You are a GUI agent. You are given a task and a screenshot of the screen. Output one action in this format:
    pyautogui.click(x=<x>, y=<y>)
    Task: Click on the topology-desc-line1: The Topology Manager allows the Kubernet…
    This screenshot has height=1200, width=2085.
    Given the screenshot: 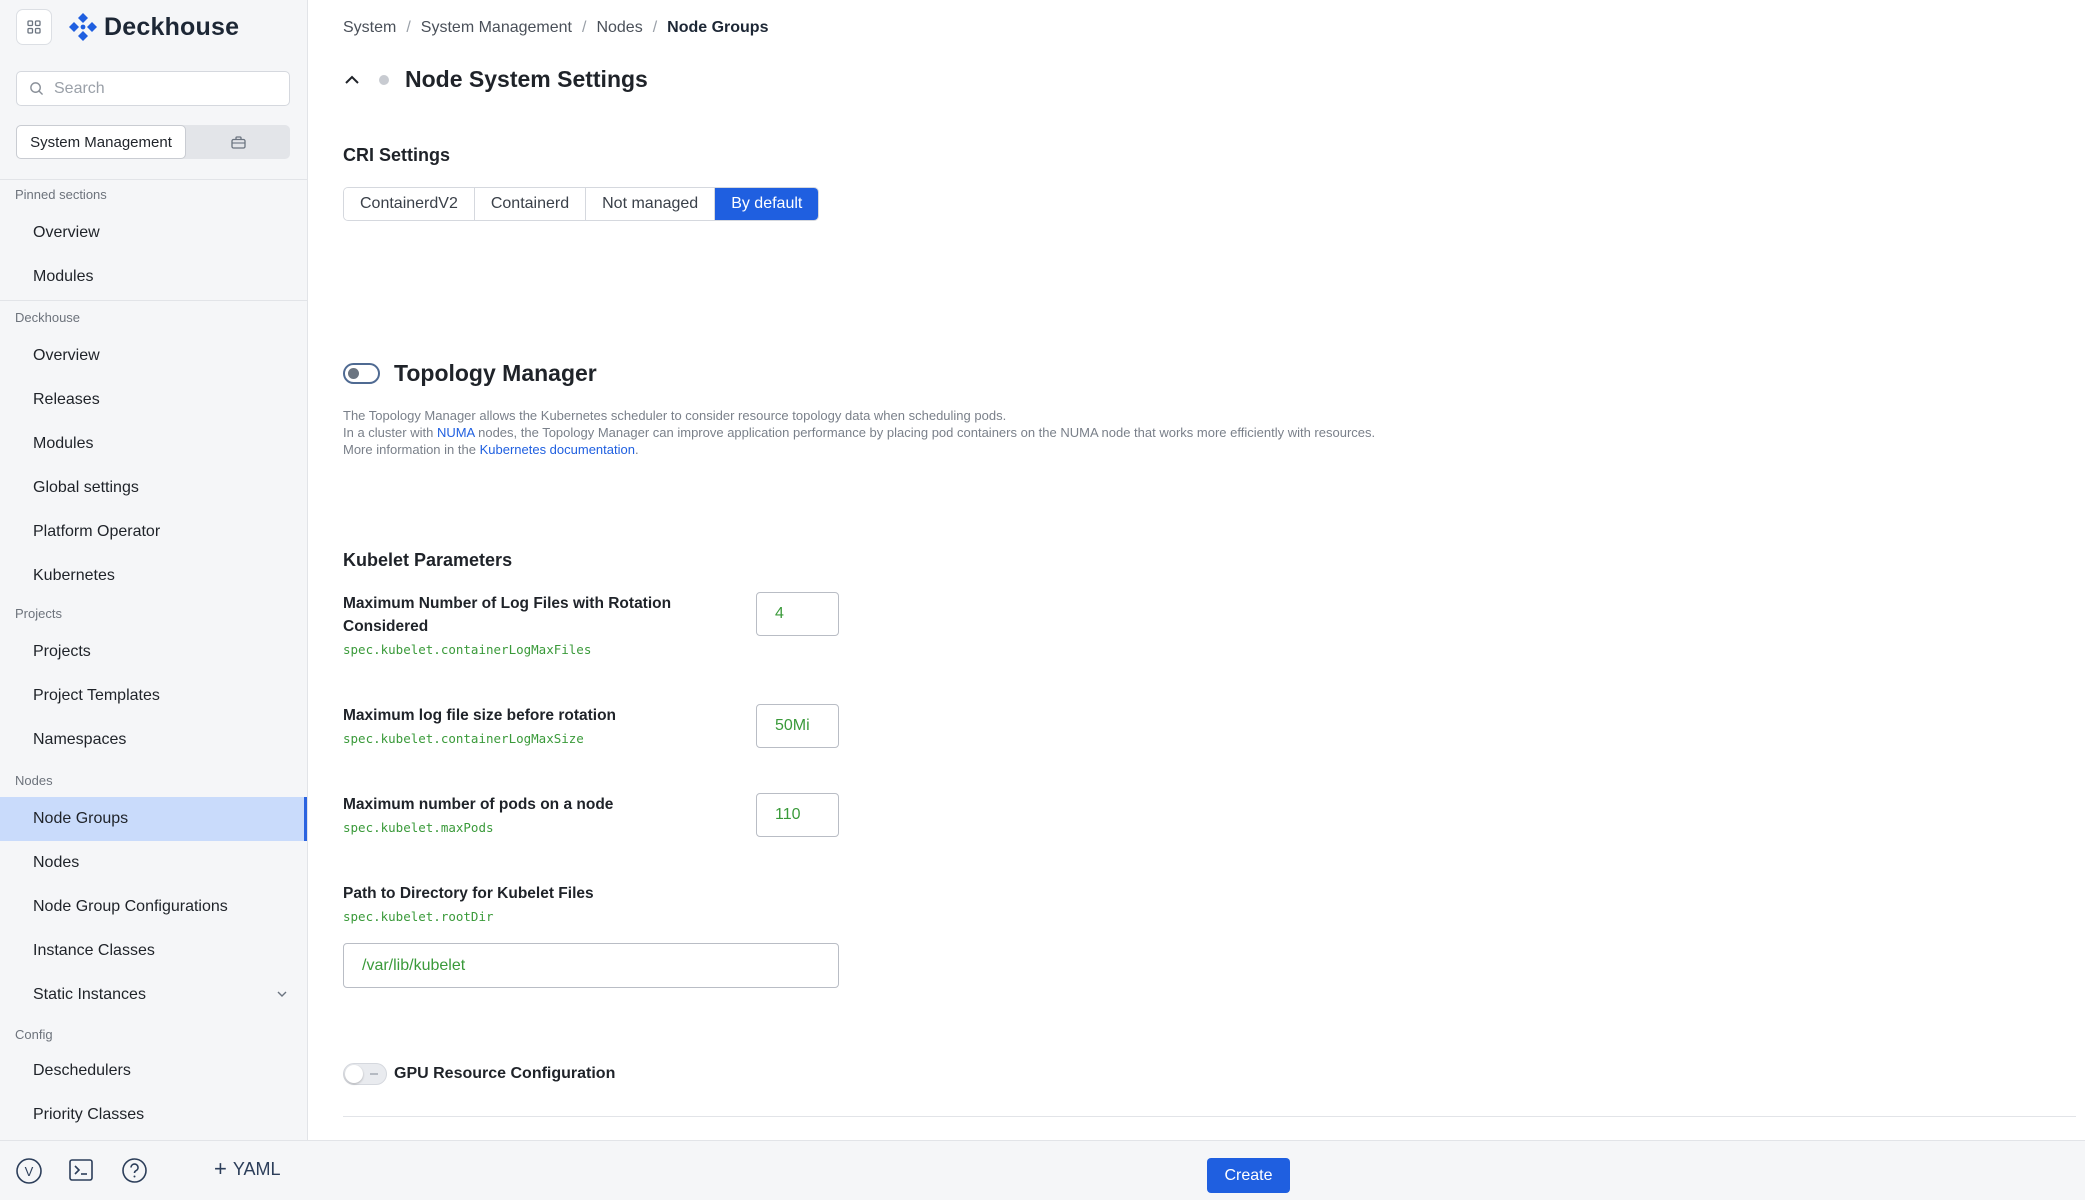 What is the action you would take?
    pyautogui.click(x=675, y=415)
    